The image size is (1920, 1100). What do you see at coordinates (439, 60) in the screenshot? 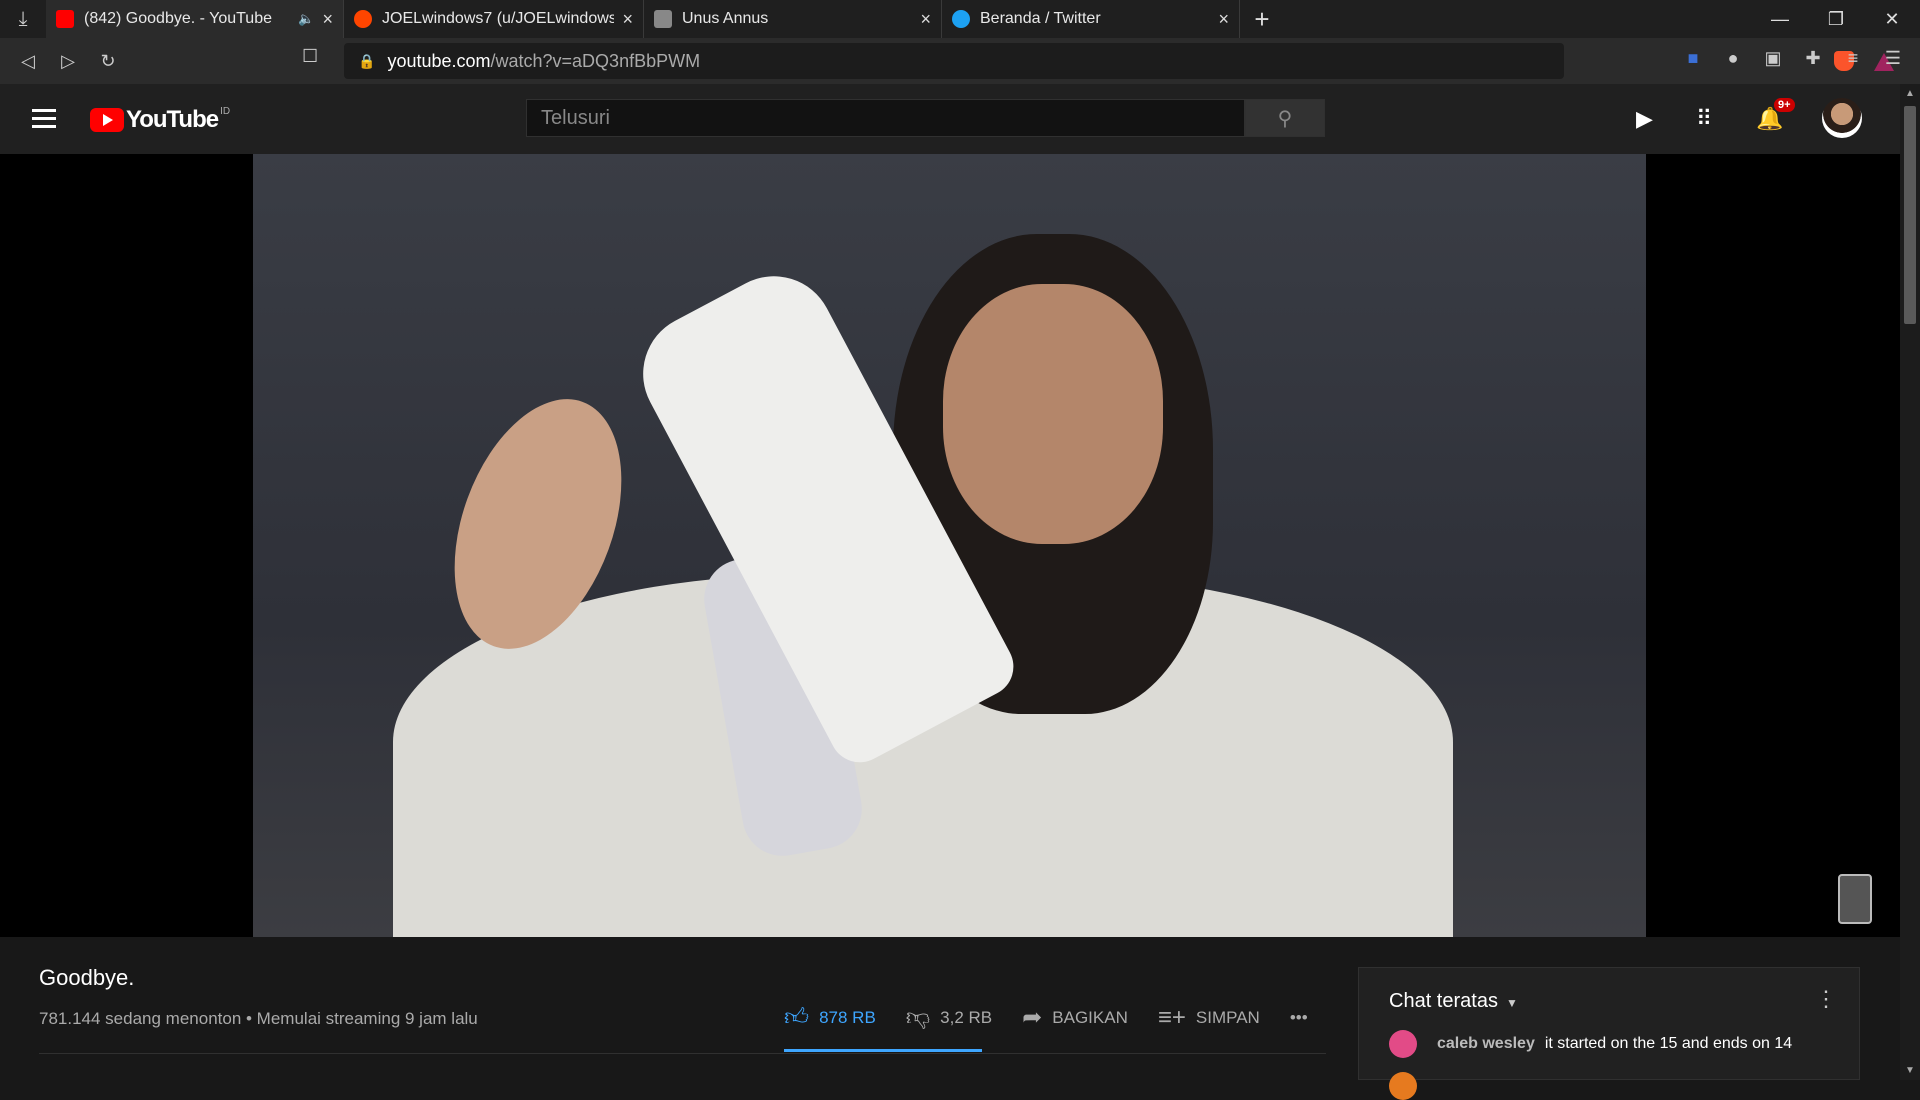
I see `url-host: youtube.com` at bounding box center [439, 60].